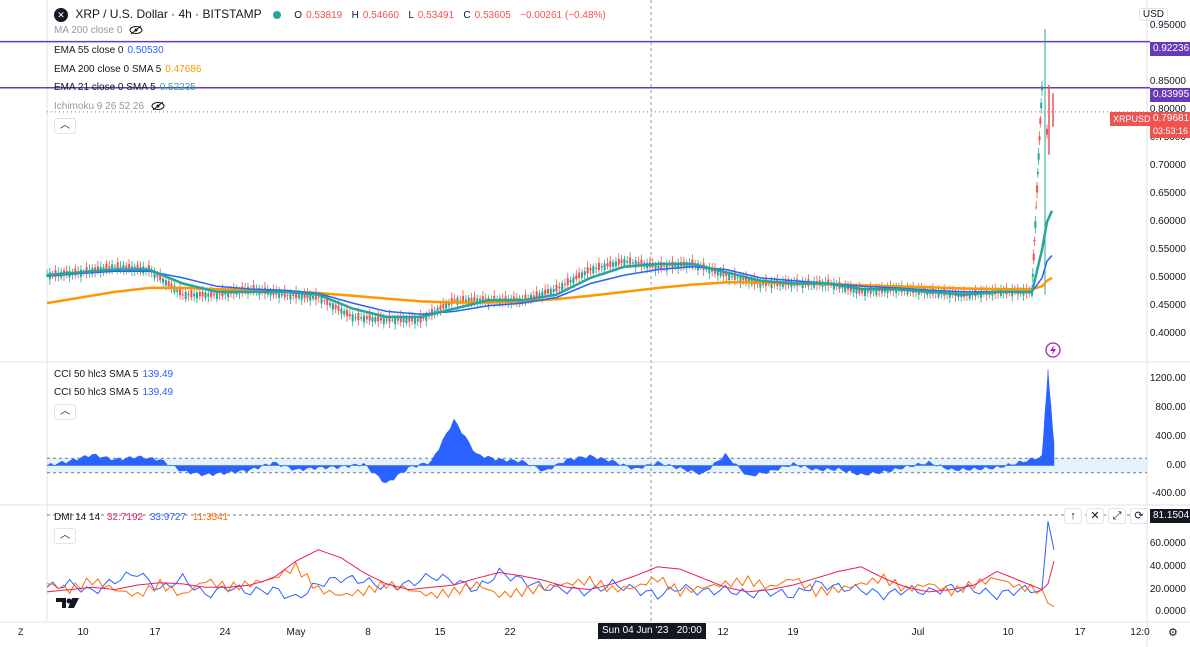  What do you see at coordinates (65, 412) in the screenshot?
I see `collapse-cci-legend-button: ︿` at bounding box center [65, 412].